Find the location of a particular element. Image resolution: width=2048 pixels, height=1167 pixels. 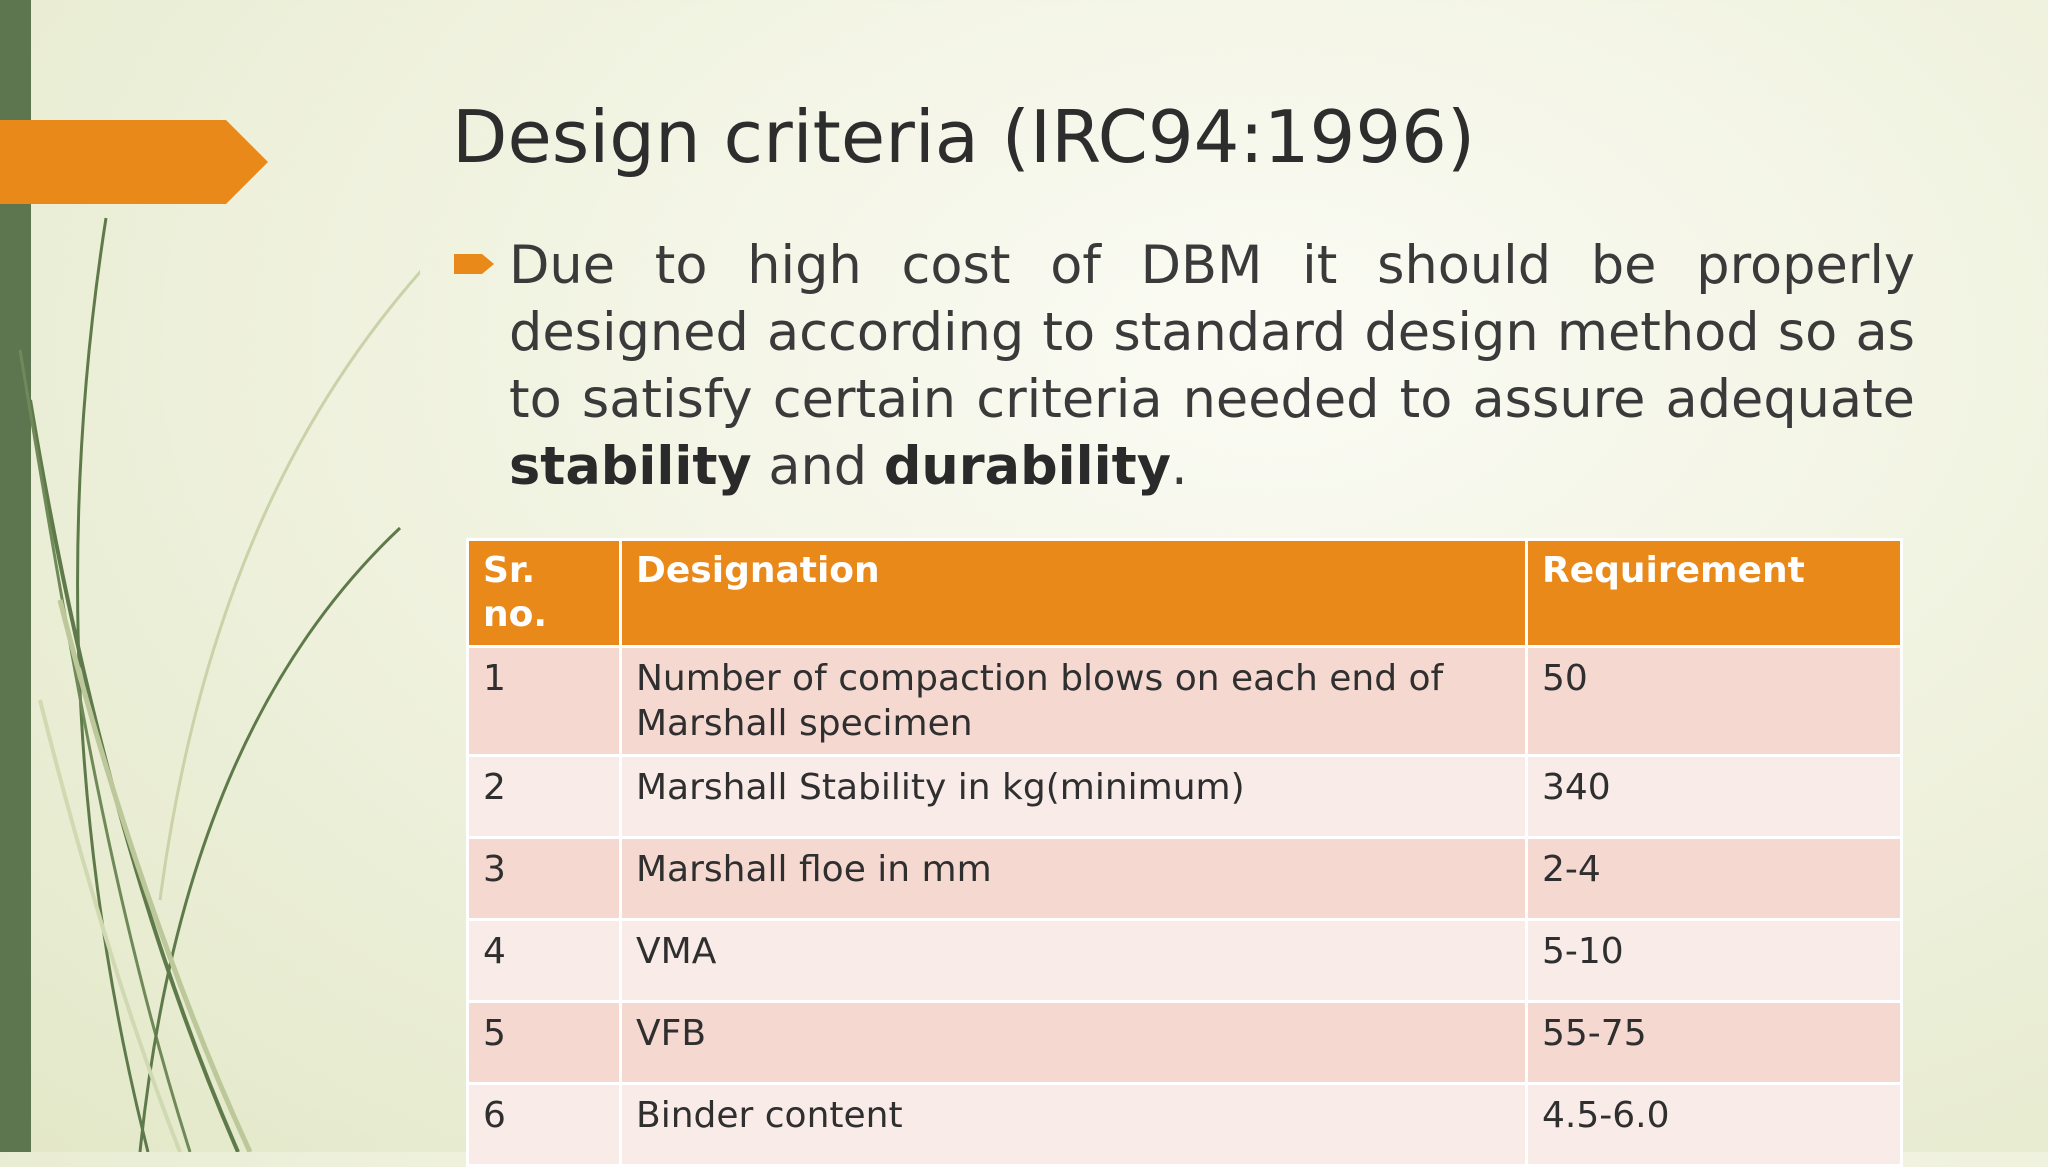

table-row: 4 VMA 5-10 is located at coordinates (1184, 960).